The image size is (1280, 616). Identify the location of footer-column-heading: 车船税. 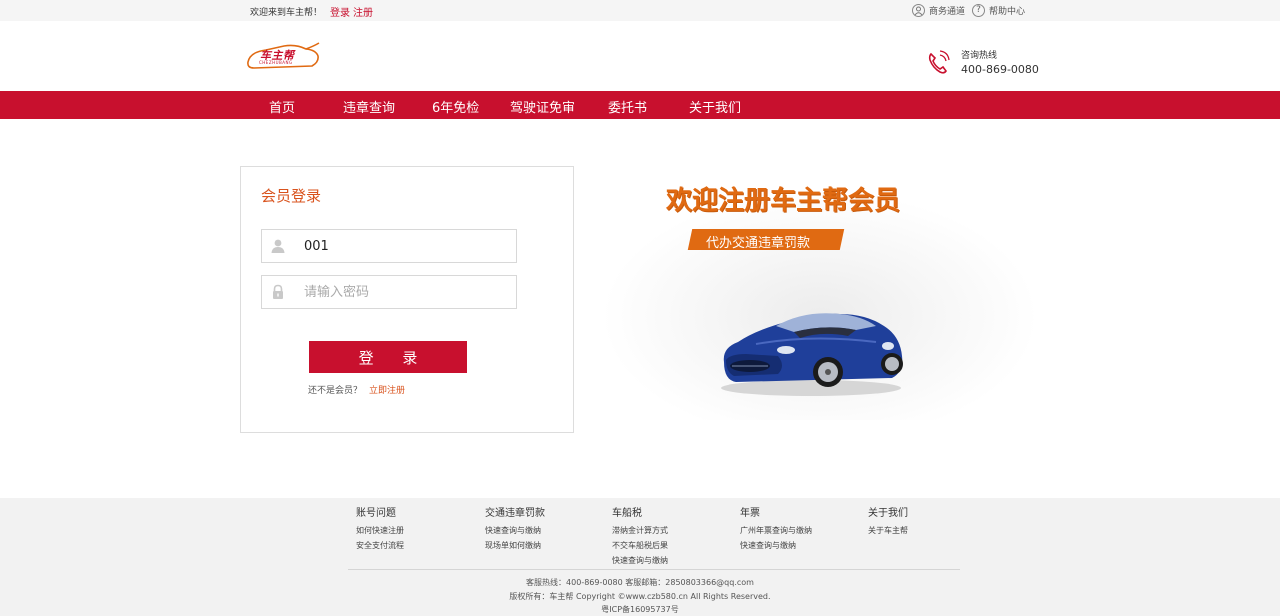
(627, 513).